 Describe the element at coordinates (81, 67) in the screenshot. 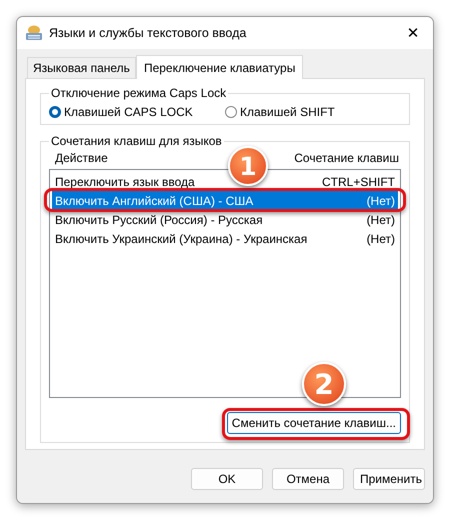

I see `tab: Языковая панель` at that location.